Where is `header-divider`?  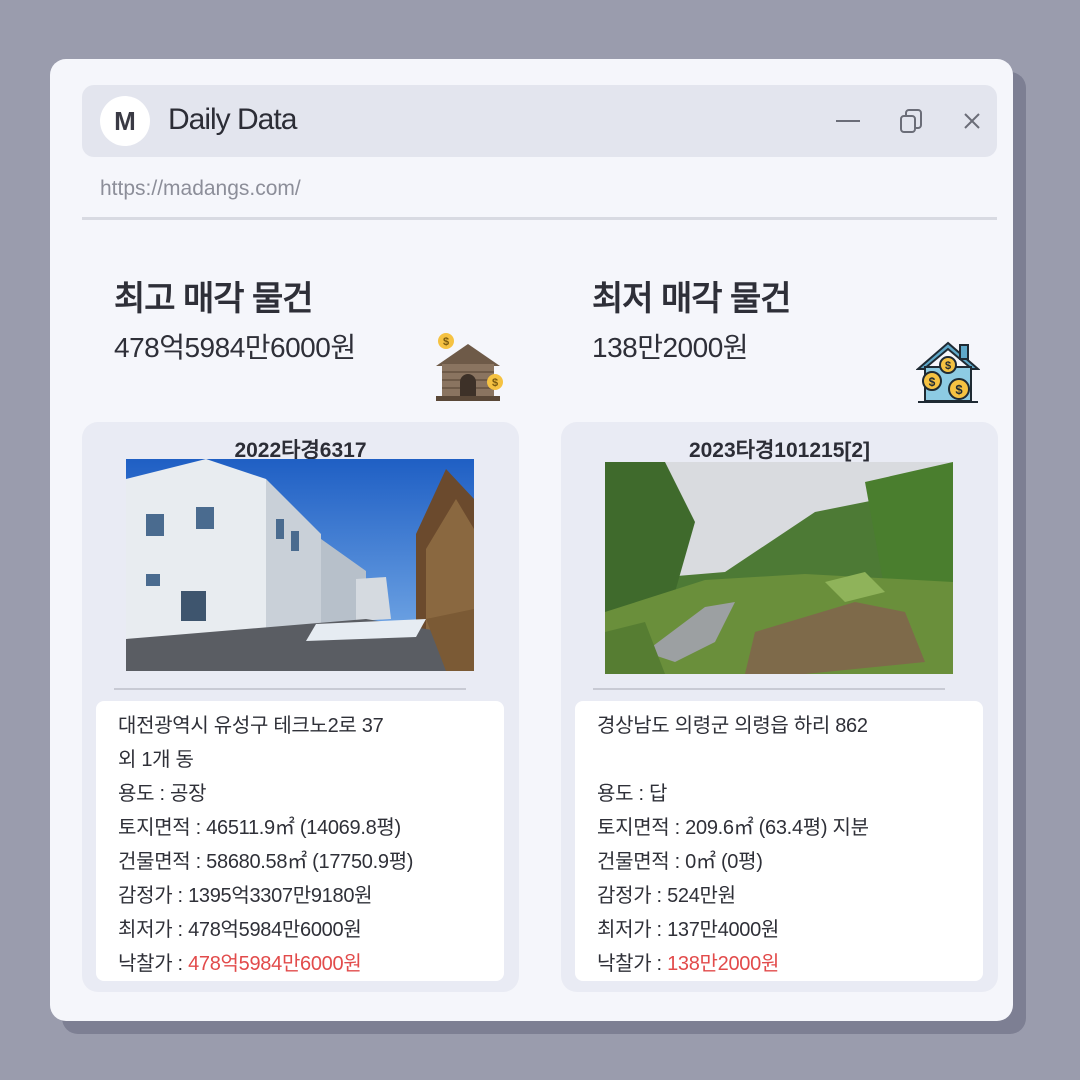 header-divider is located at coordinates (539, 218).